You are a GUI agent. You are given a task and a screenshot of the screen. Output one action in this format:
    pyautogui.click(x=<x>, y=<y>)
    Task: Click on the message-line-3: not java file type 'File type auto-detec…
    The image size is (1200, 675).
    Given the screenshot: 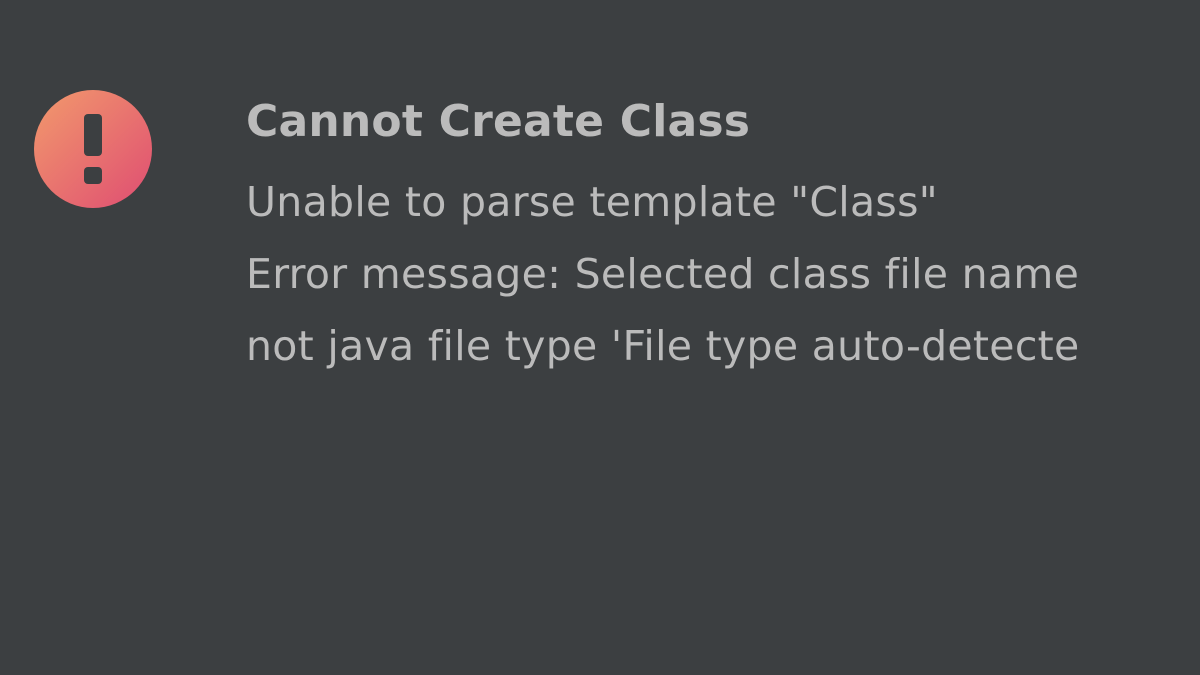 What is the action you would take?
    pyautogui.click(x=663, y=346)
    